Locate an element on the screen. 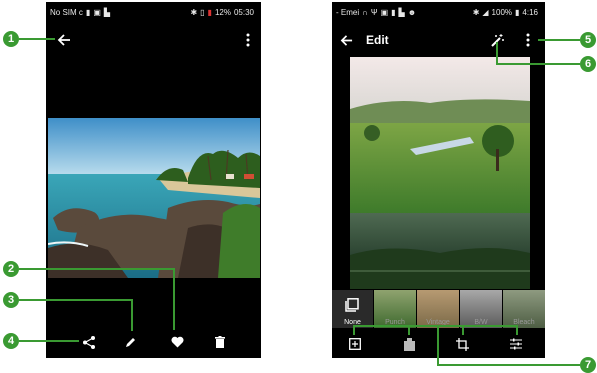  crop-tab-icon is located at coordinates (462, 344).